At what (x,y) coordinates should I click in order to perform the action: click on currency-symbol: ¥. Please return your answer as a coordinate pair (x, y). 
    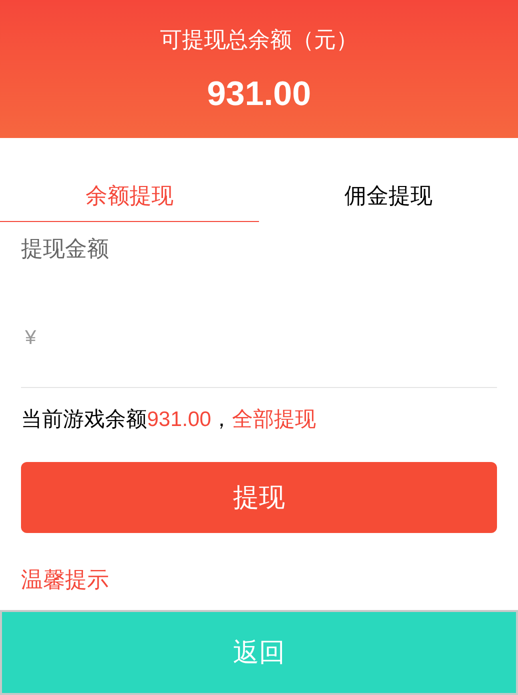
    Looking at the image, I should click on (30, 338).